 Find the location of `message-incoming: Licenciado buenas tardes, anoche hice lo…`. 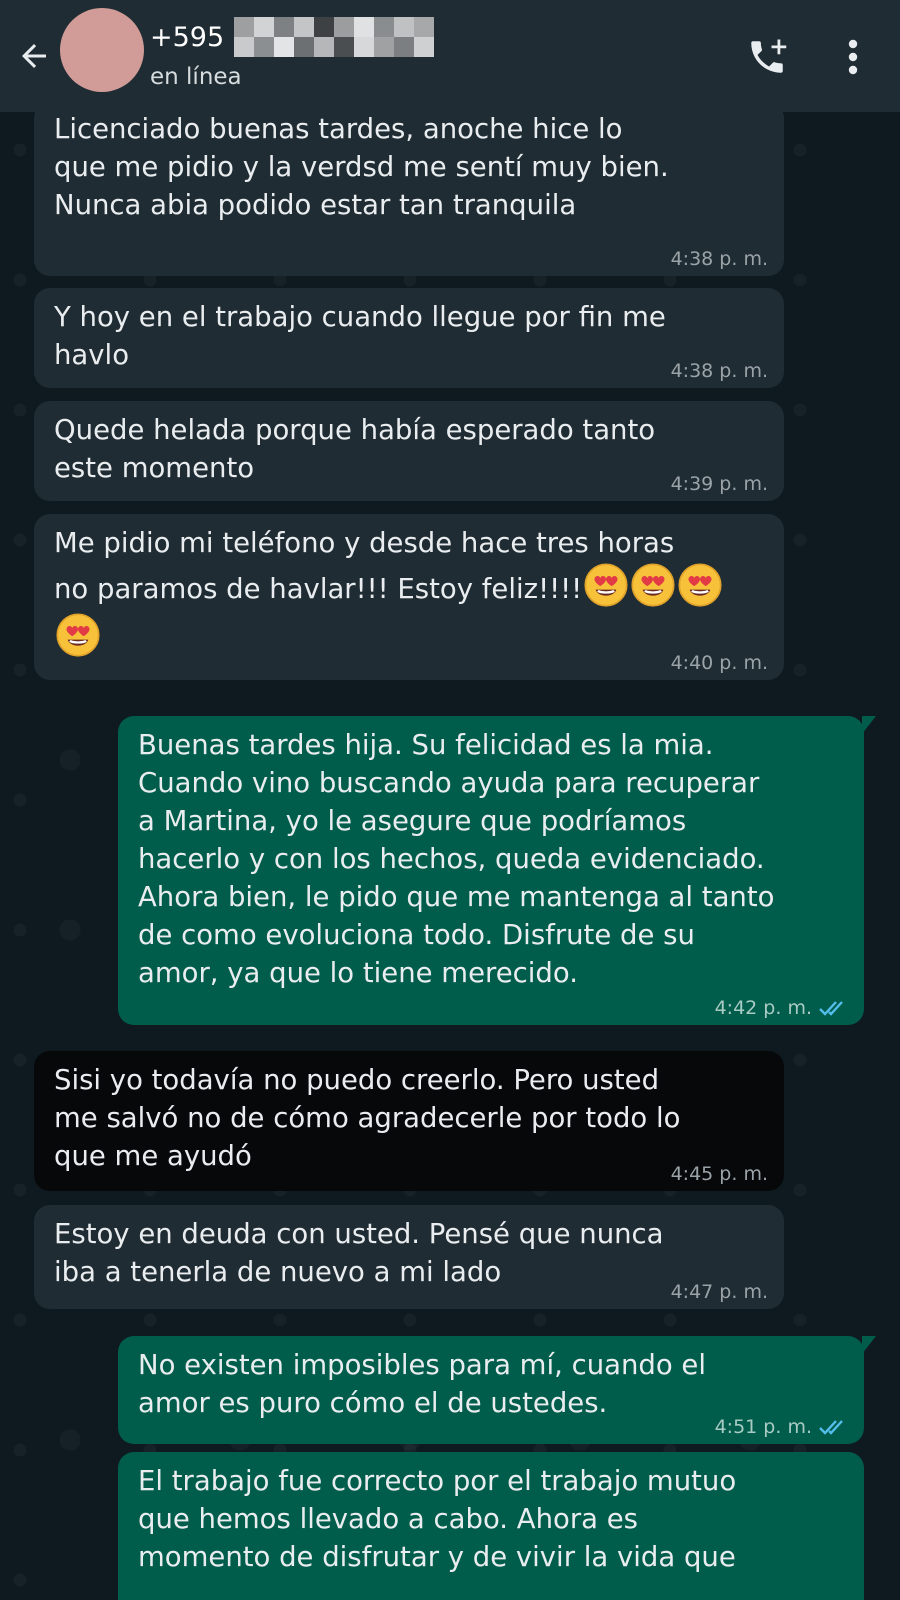

message-incoming: Licenciado buenas tardes, anoche hice lo… is located at coordinates (409, 189).